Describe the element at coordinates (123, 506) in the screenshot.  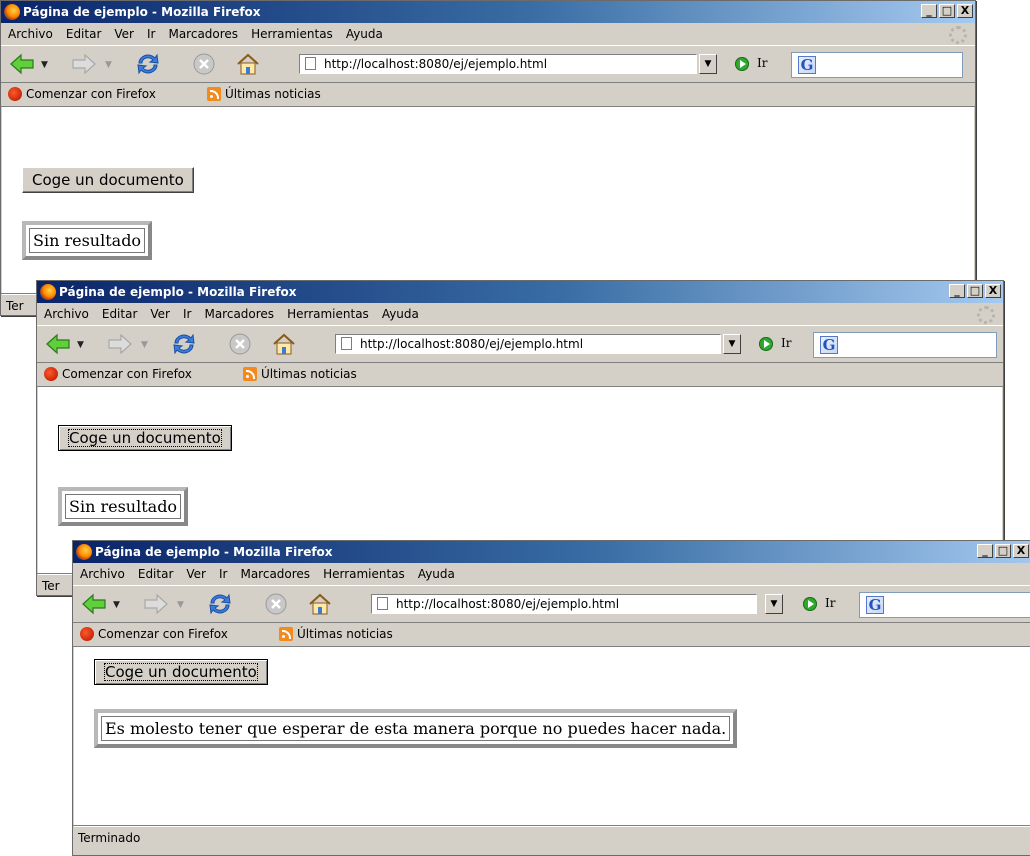
I see `result-box: Sin resultado` at that location.